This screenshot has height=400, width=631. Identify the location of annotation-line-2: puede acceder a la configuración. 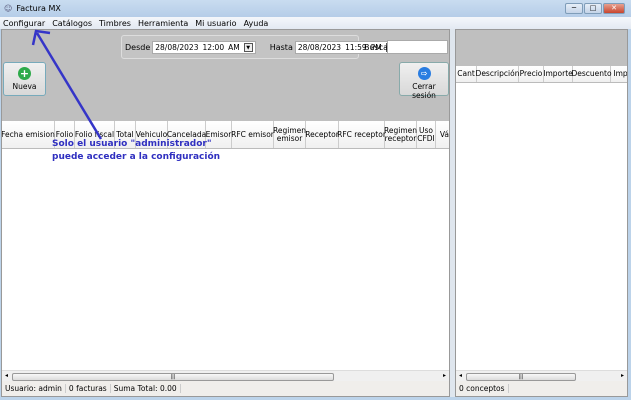
(136, 157).